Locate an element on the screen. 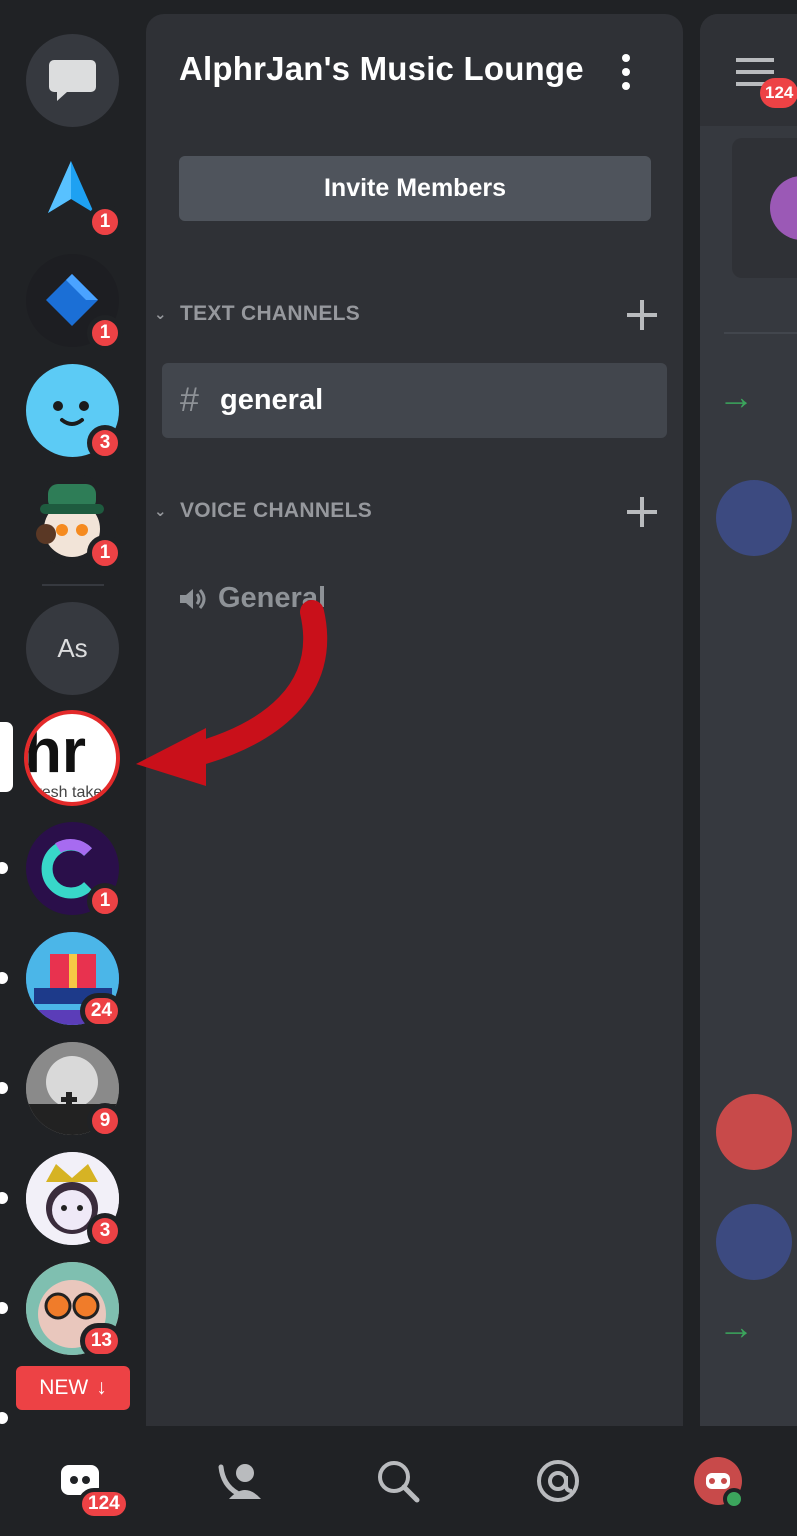 This screenshot has height=1536, width=797. unread-badge: 24 is located at coordinates (101, 1011).